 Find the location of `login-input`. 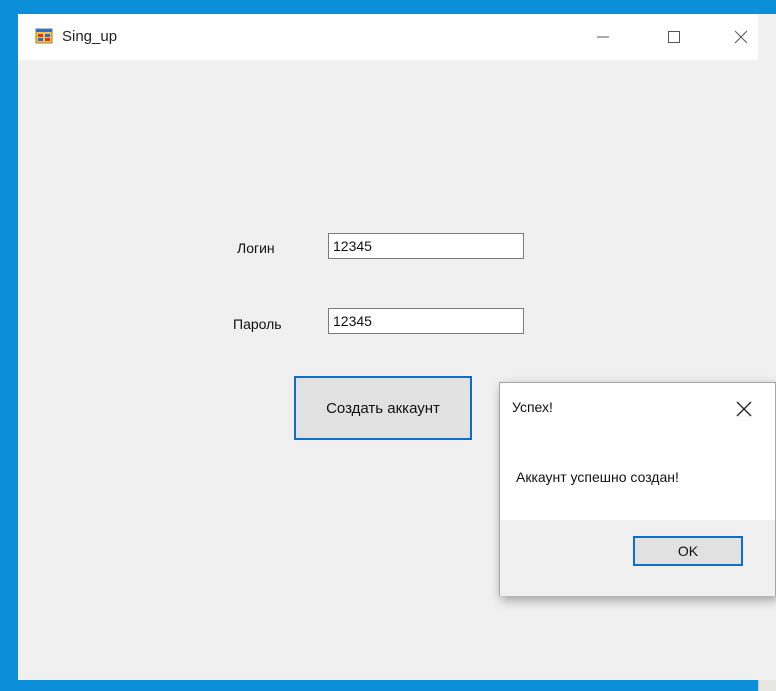

login-input is located at coordinates (426, 246).